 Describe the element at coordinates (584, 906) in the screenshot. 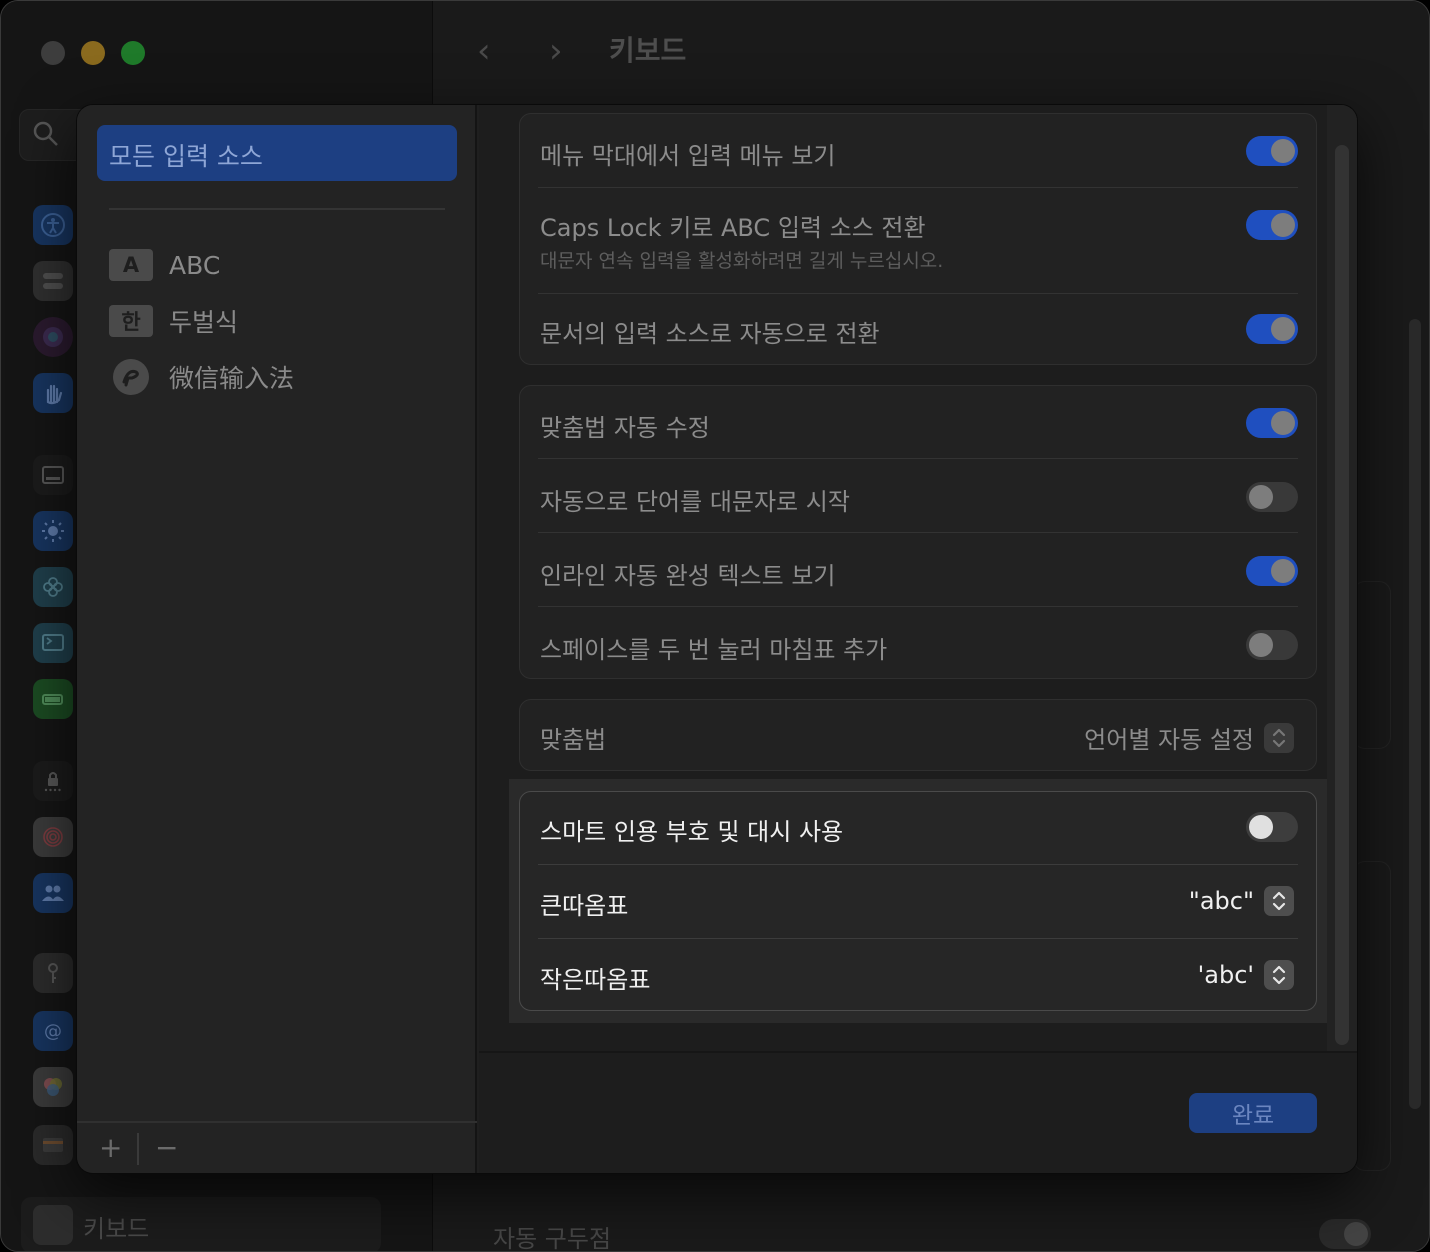

I see `row-label: 큰따옴표` at that location.